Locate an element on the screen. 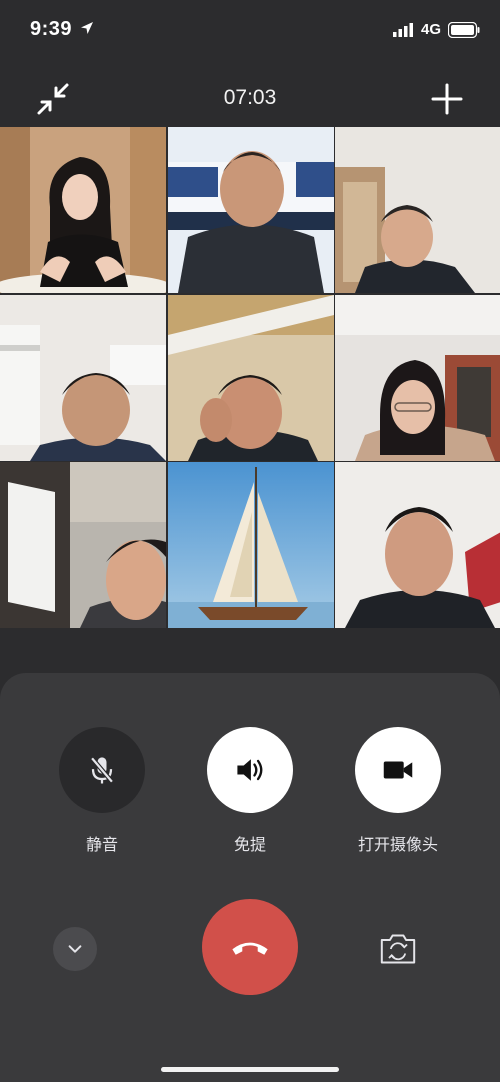  participant-2-video is located at coordinates (250, 210).